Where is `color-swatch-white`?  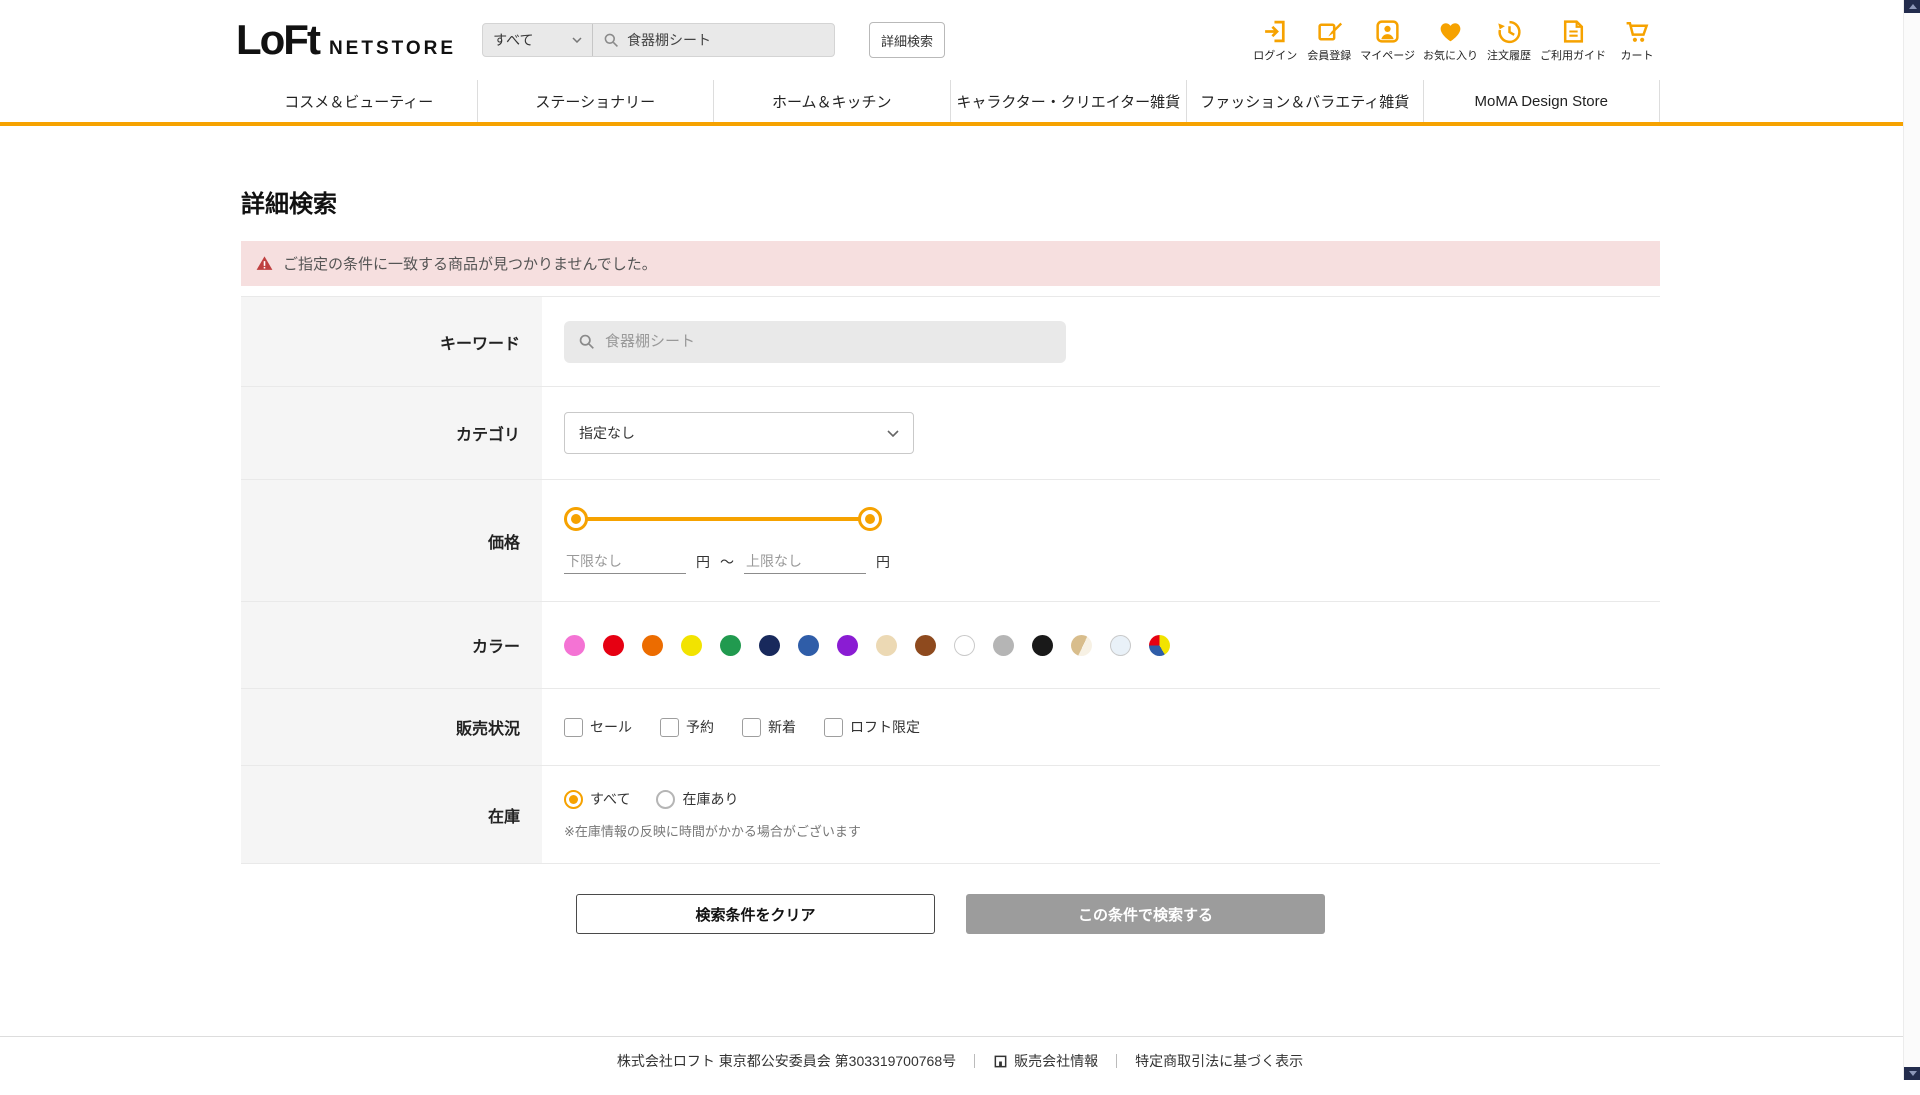
color-swatch-white is located at coordinates (964, 645).